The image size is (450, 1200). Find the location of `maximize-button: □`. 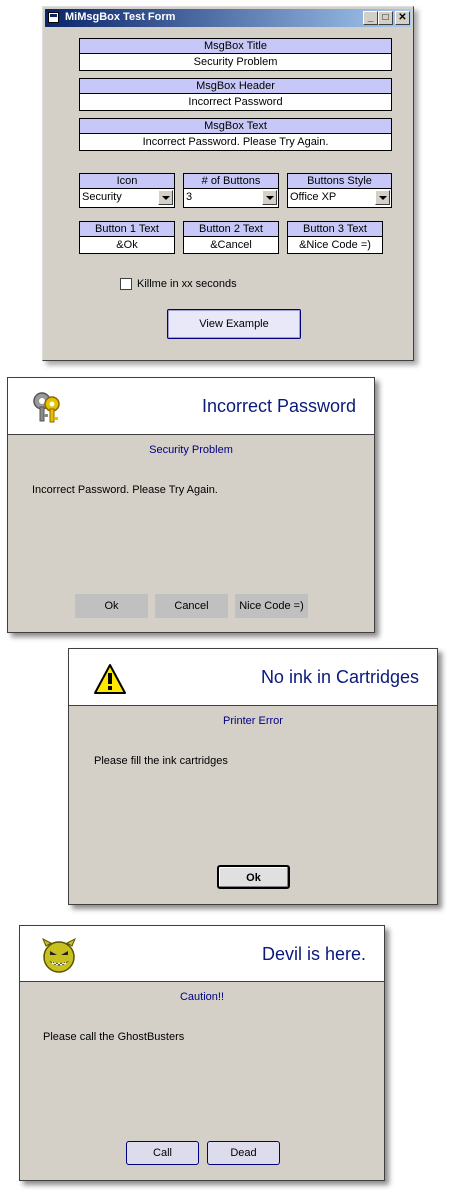

maximize-button: □ is located at coordinates (385, 18).